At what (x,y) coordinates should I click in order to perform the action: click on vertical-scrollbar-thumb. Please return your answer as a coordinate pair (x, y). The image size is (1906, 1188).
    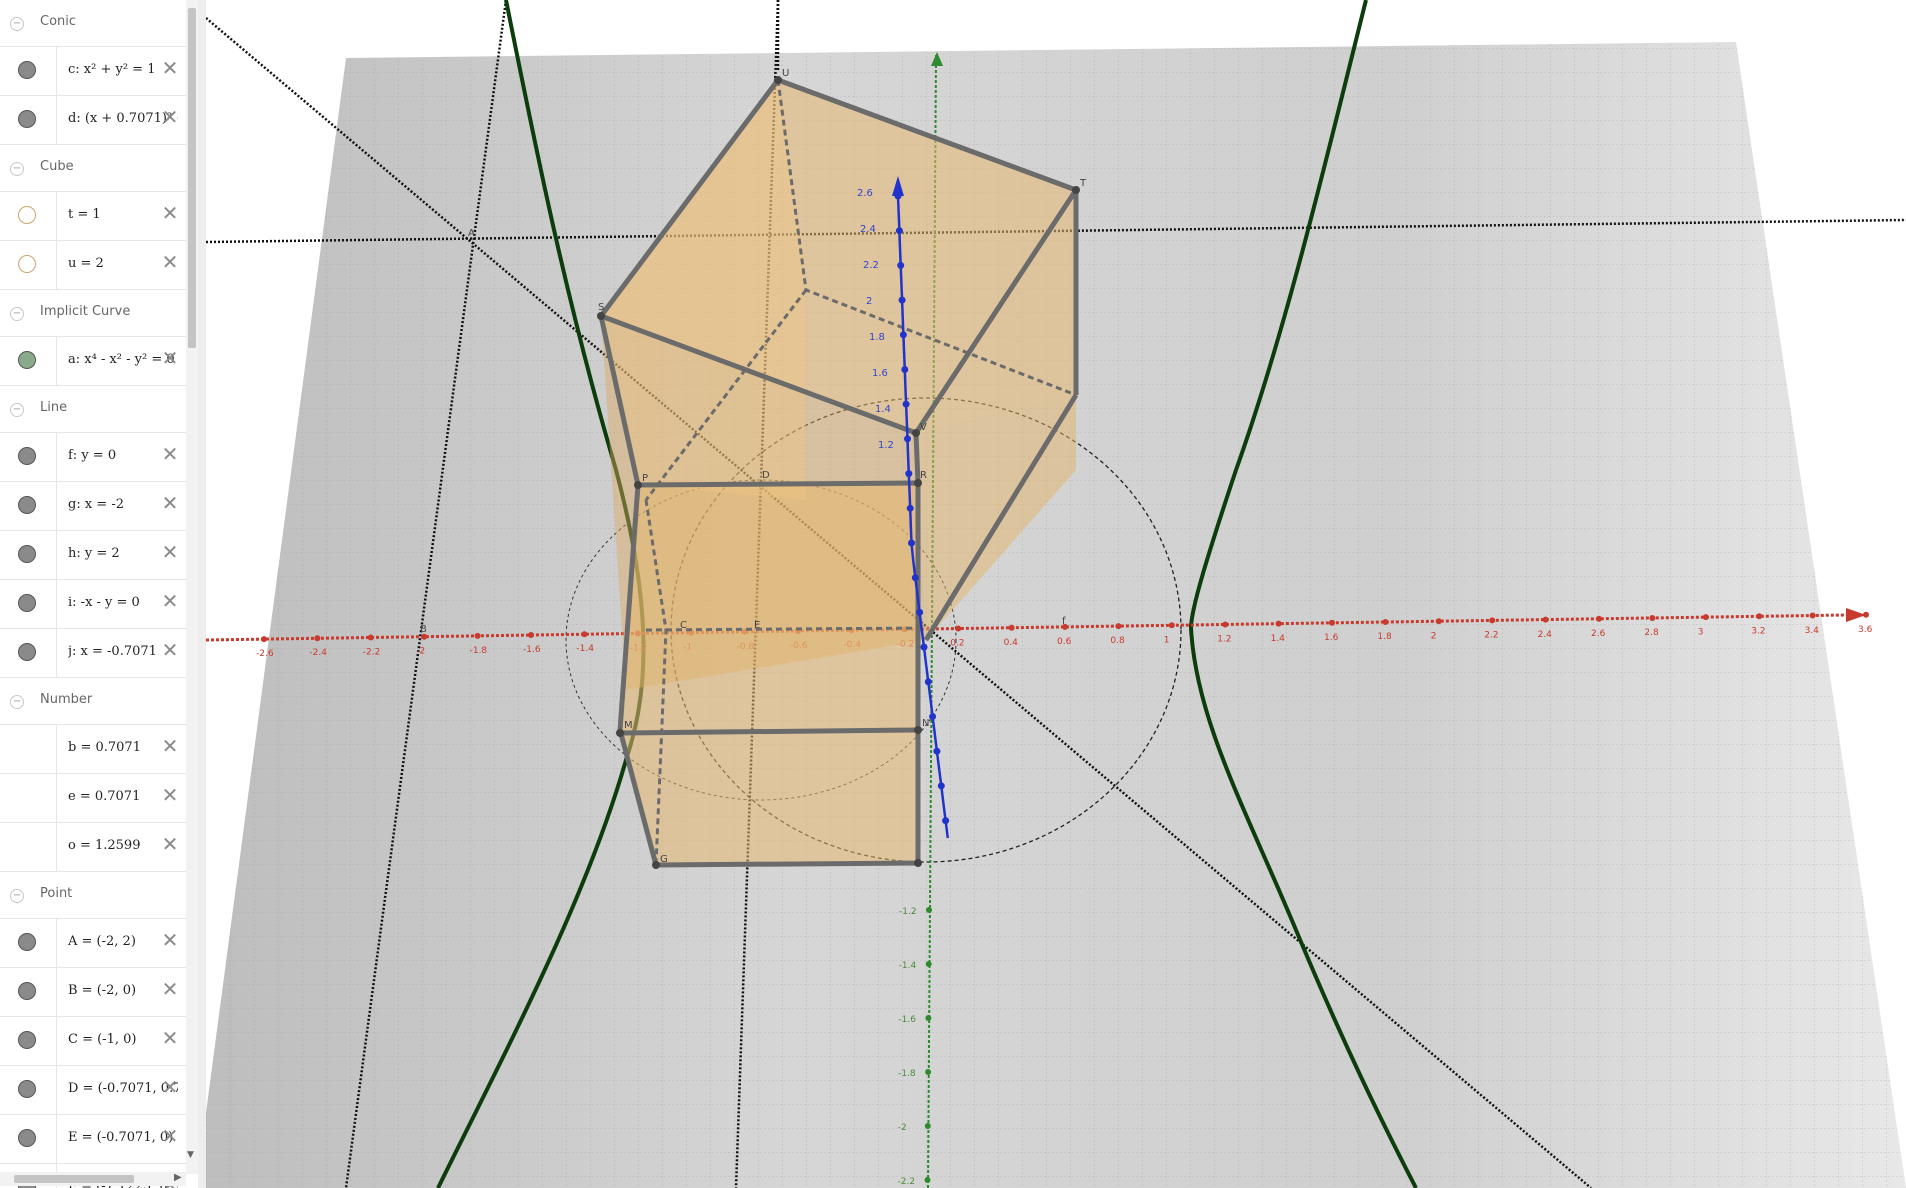
    Looking at the image, I should click on (192, 178).